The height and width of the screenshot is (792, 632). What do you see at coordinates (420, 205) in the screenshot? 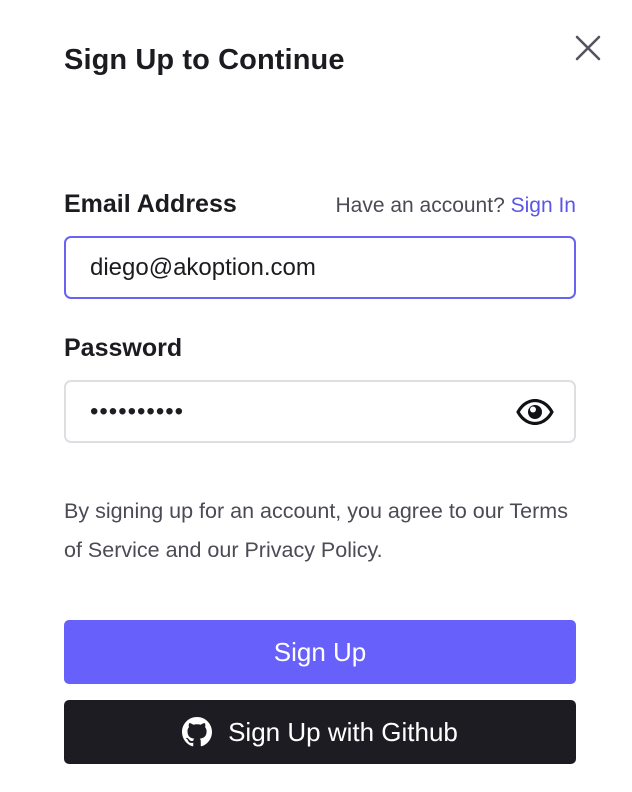
I see `have-account-text: Have an account?` at bounding box center [420, 205].